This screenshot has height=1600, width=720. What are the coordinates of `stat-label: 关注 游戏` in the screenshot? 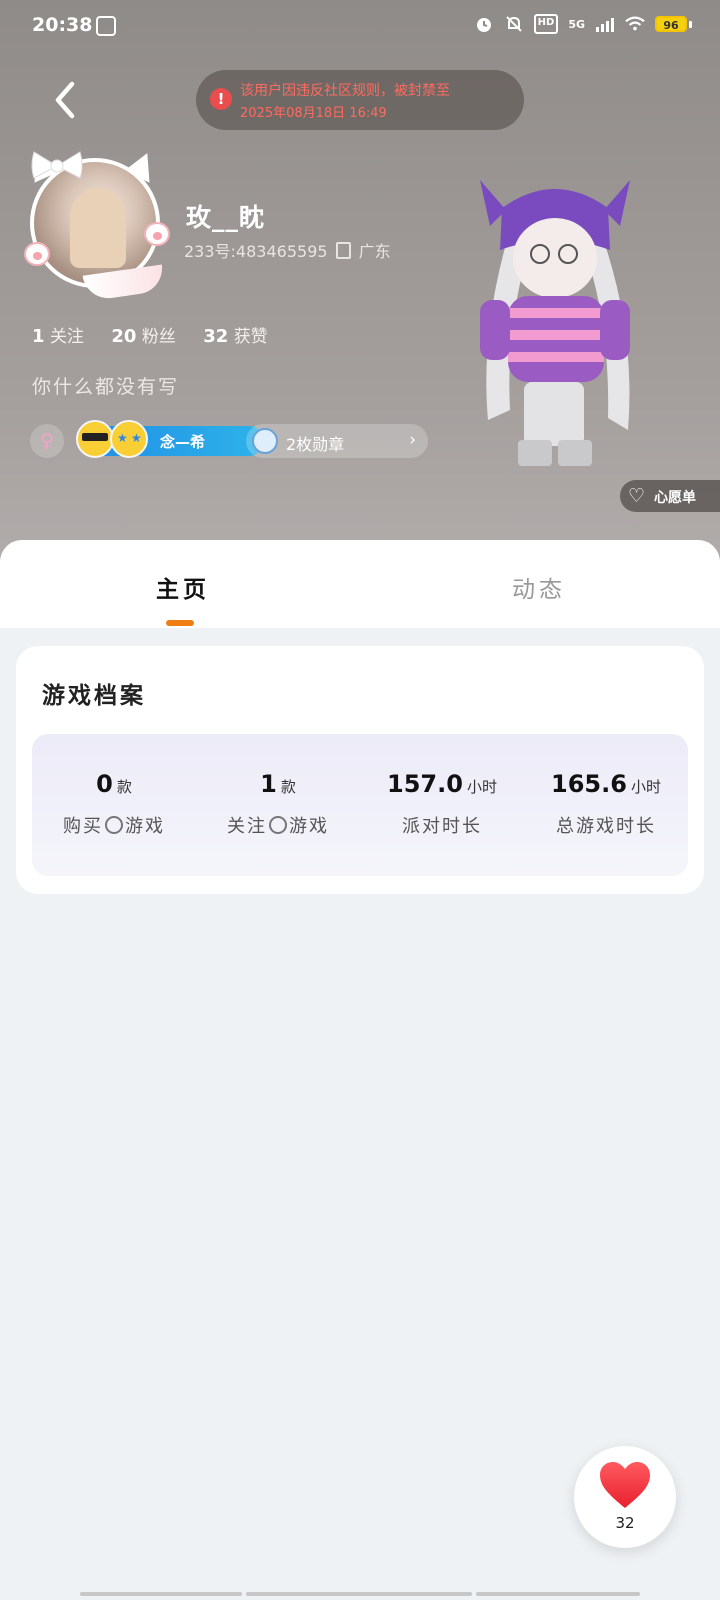 It's located at (278, 826).